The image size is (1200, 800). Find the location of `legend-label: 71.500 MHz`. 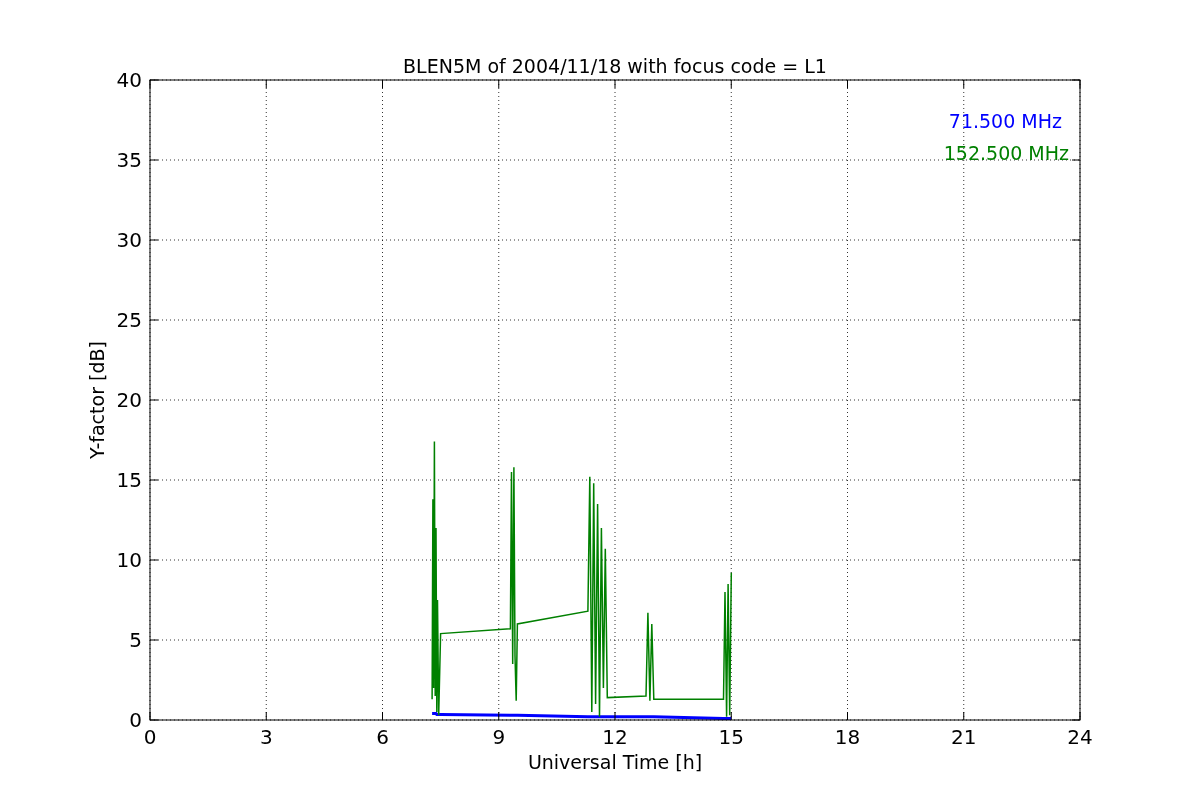

legend-label: 71.500 MHz is located at coordinates (1005, 121).